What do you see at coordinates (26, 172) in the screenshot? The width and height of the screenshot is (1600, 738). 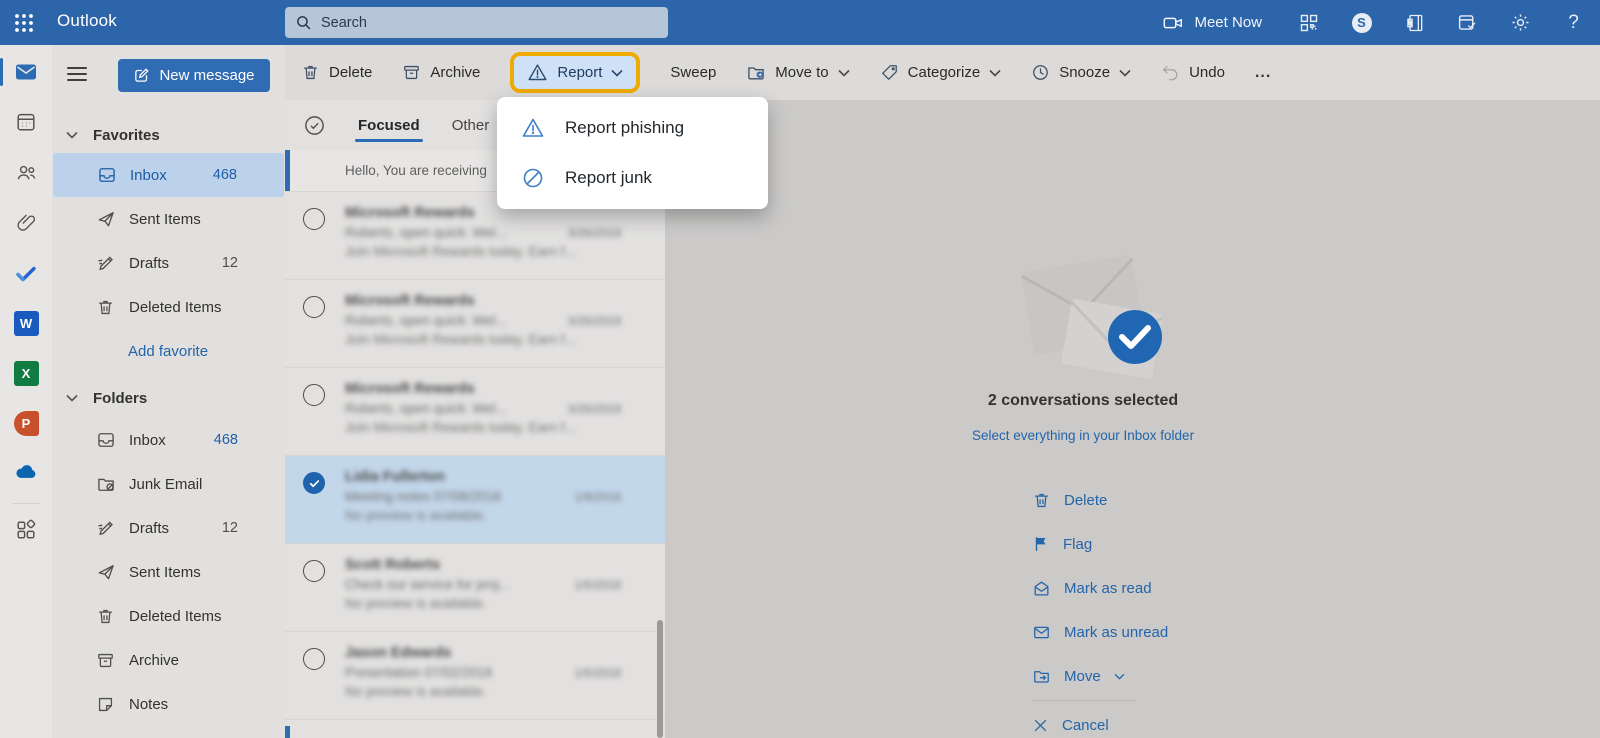 I see `rail-people-icon` at bounding box center [26, 172].